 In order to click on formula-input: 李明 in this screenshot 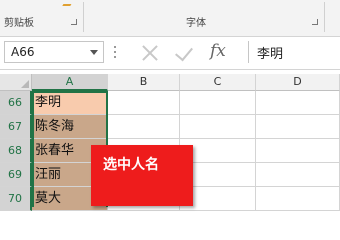, I will do `click(294, 52)`.